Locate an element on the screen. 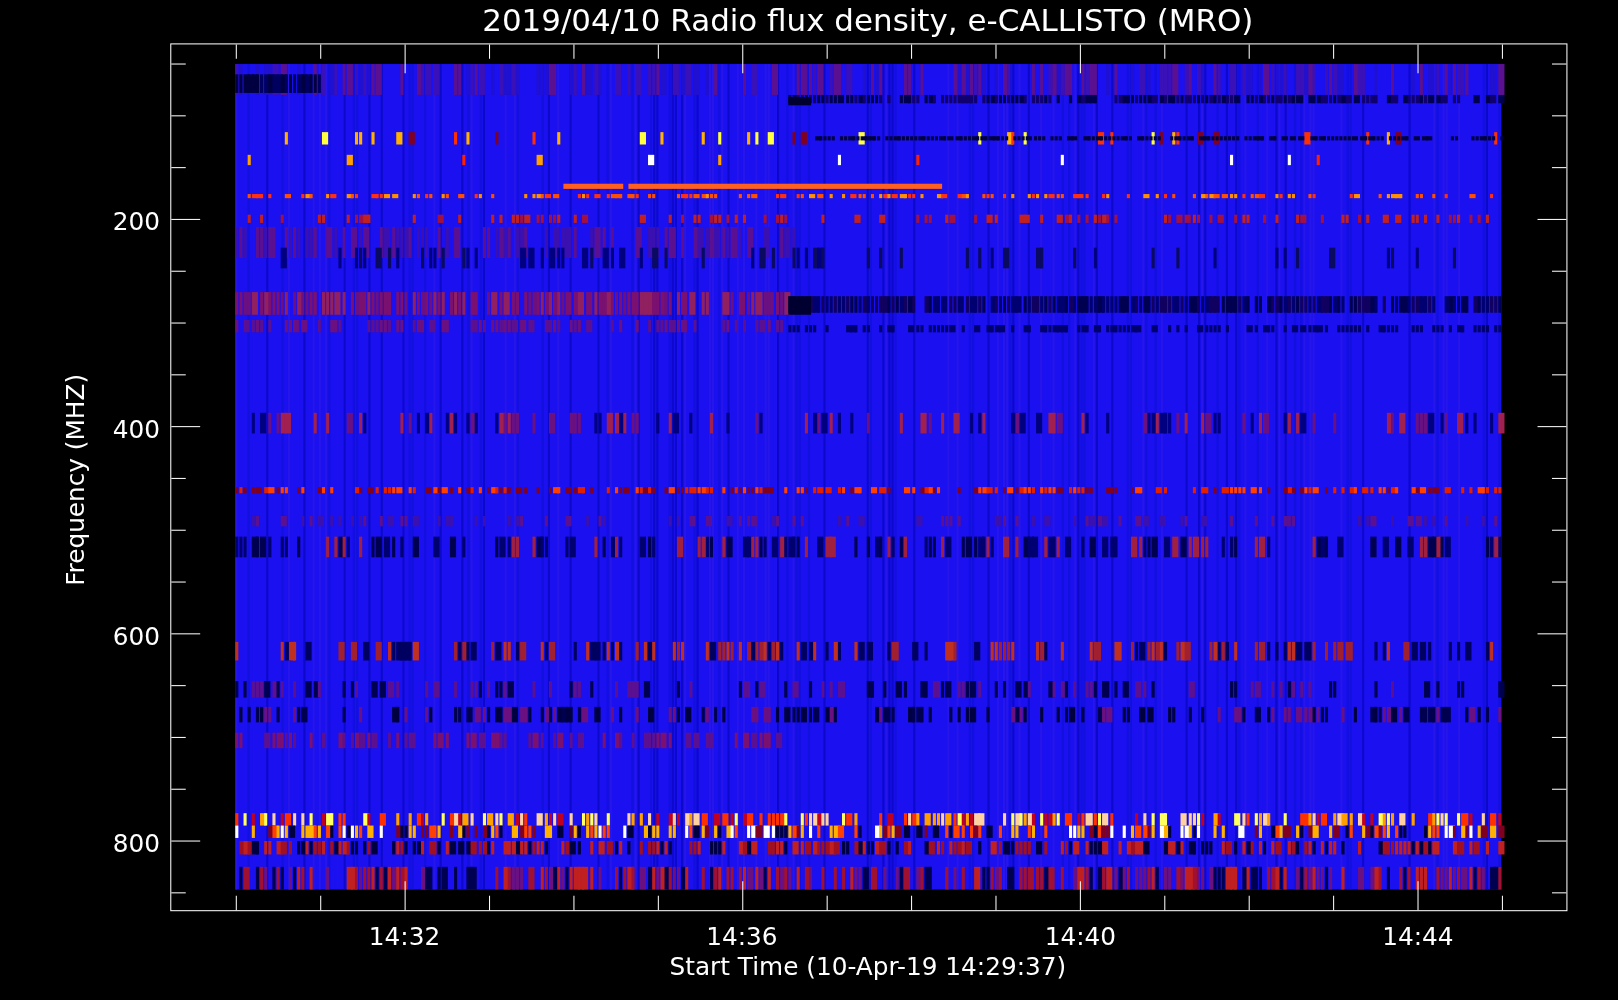 This screenshot has width=1618, height=1000. x-tick-label: 14:40 is located at coordinates (1080, 937).